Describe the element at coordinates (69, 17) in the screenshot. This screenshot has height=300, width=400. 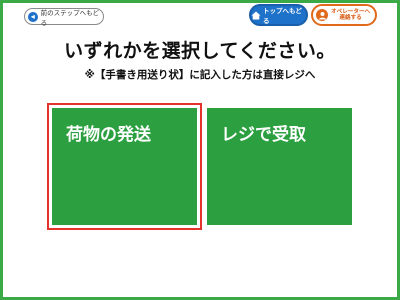
I see `back-button-label: 前のステップへもどる` at that location.